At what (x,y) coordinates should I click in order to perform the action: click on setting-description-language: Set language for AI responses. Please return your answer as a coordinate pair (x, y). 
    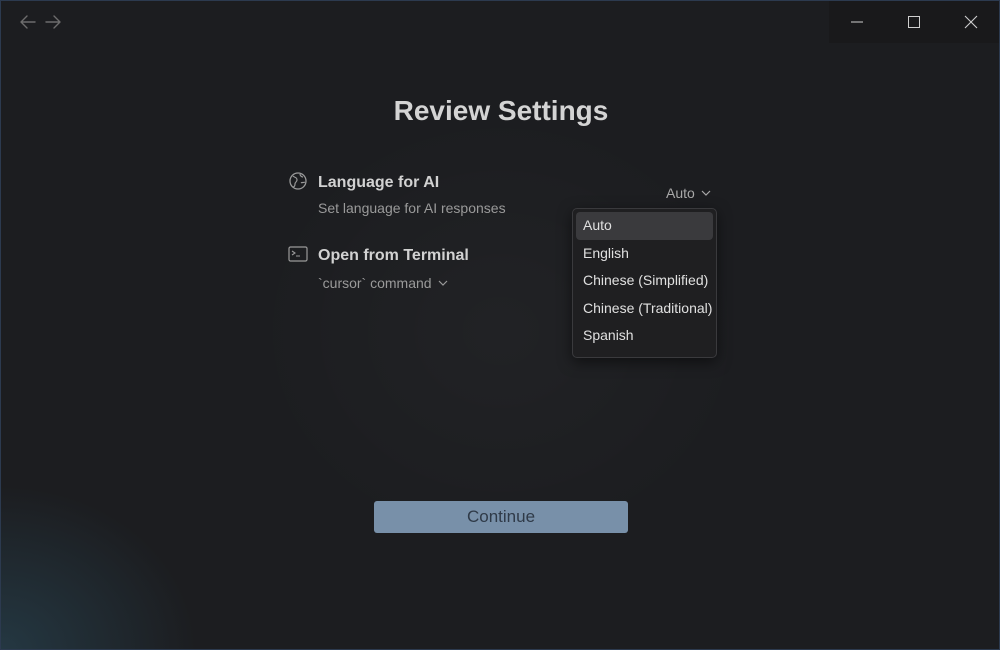
    Looking at the image, I should click on (412, 208).